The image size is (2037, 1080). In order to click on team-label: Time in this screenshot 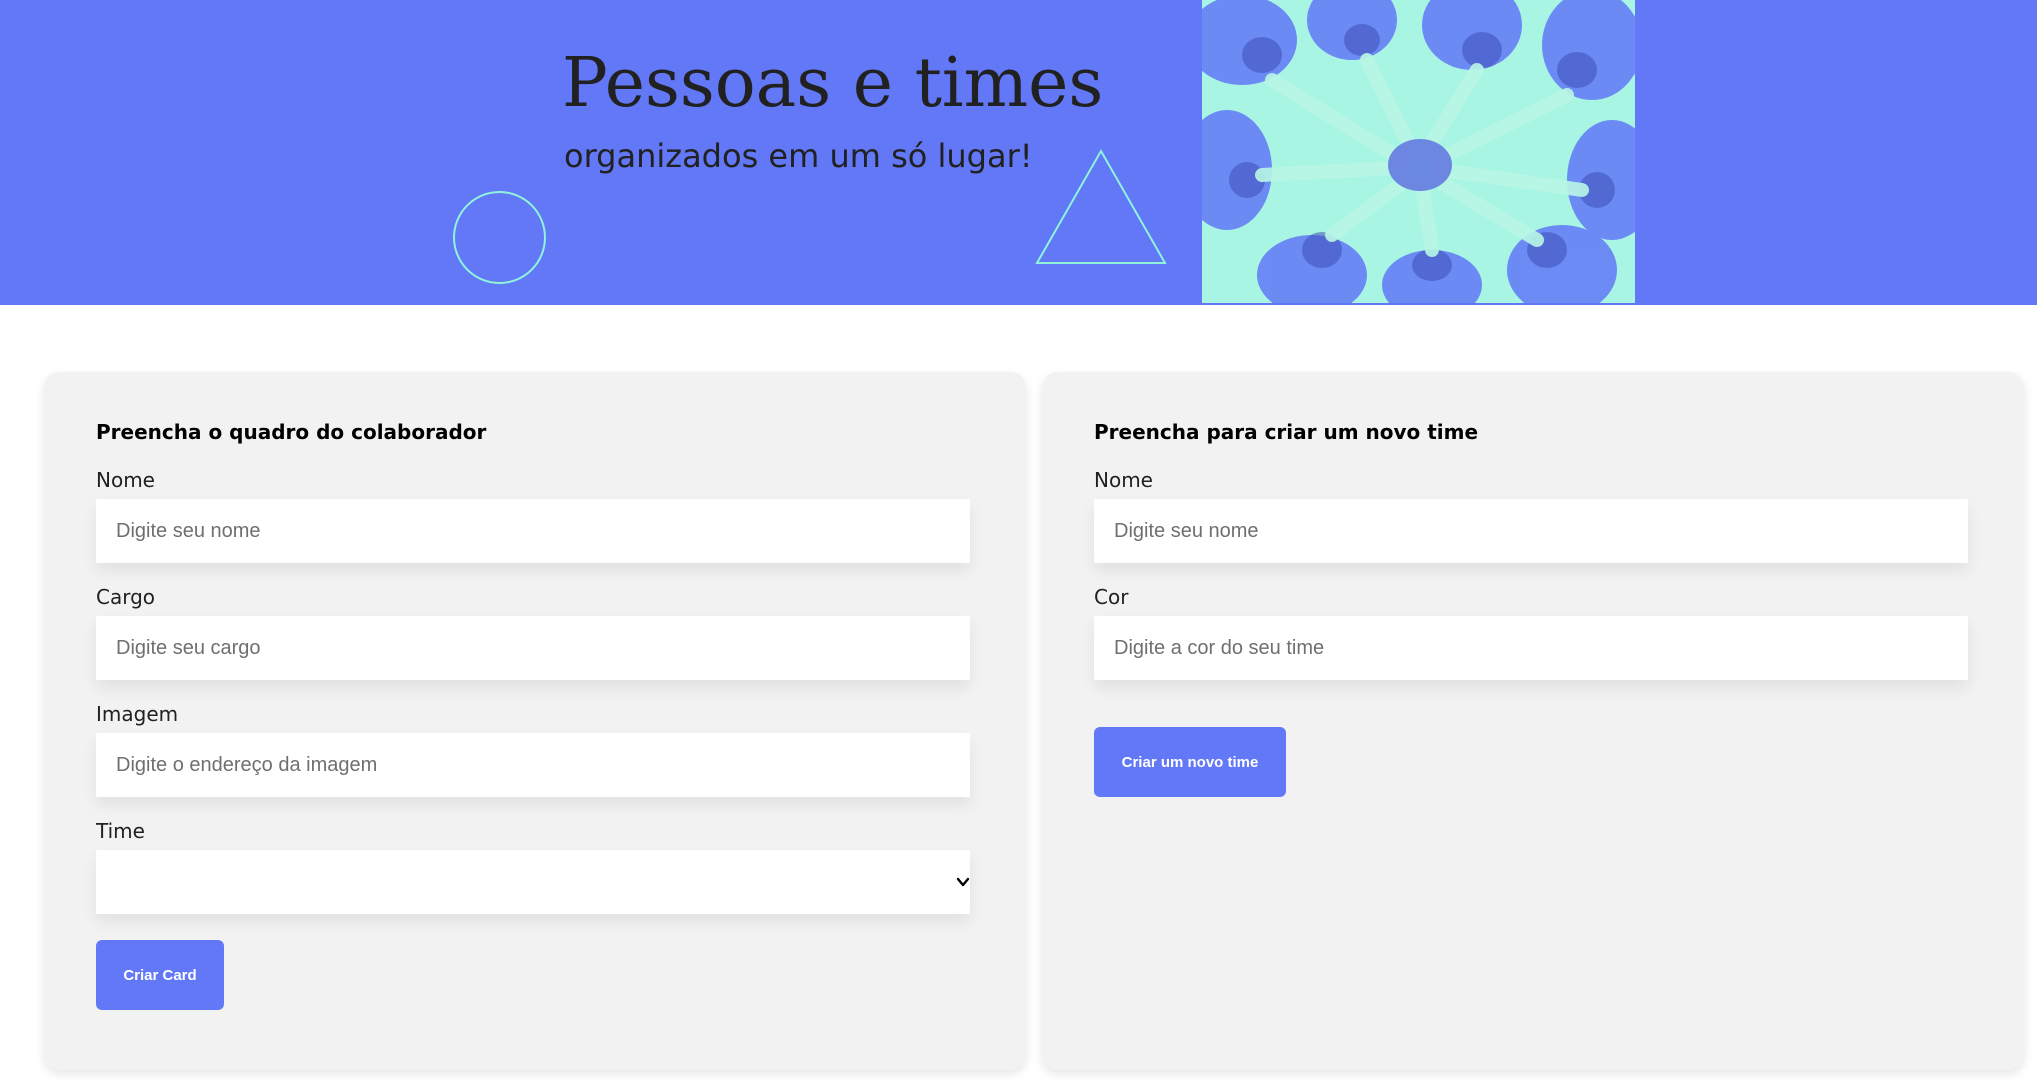, I will do `click(120, 831)`.